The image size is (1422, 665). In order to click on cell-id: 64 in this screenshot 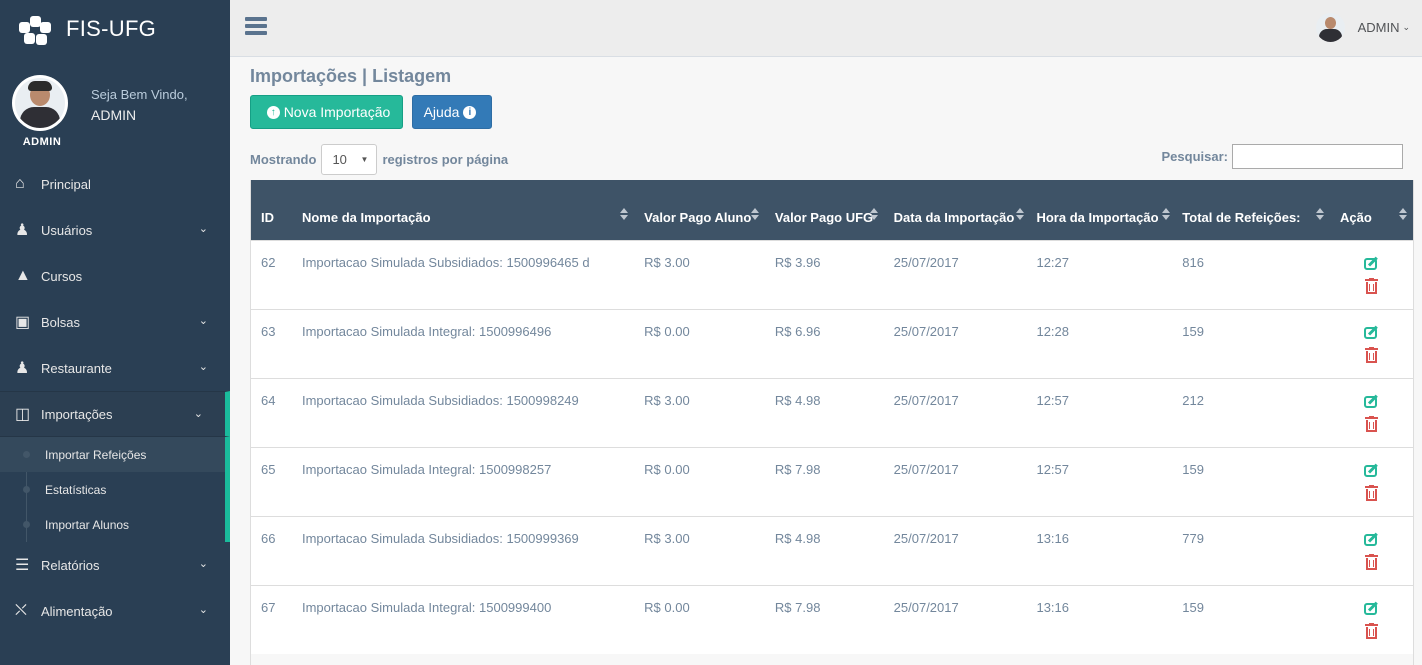, I will do `click(271, 412)`.